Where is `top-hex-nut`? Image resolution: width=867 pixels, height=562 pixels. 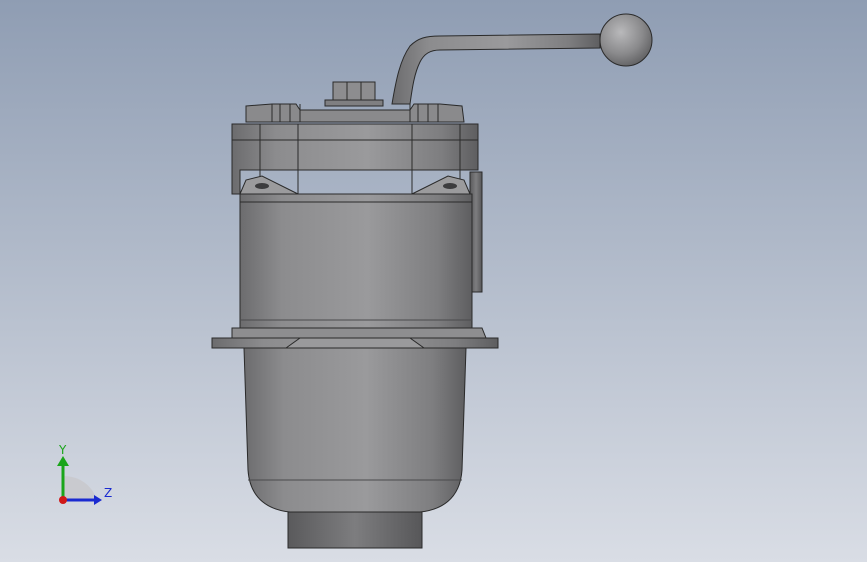 top-hex-nut is located at coordinates (354, 94).